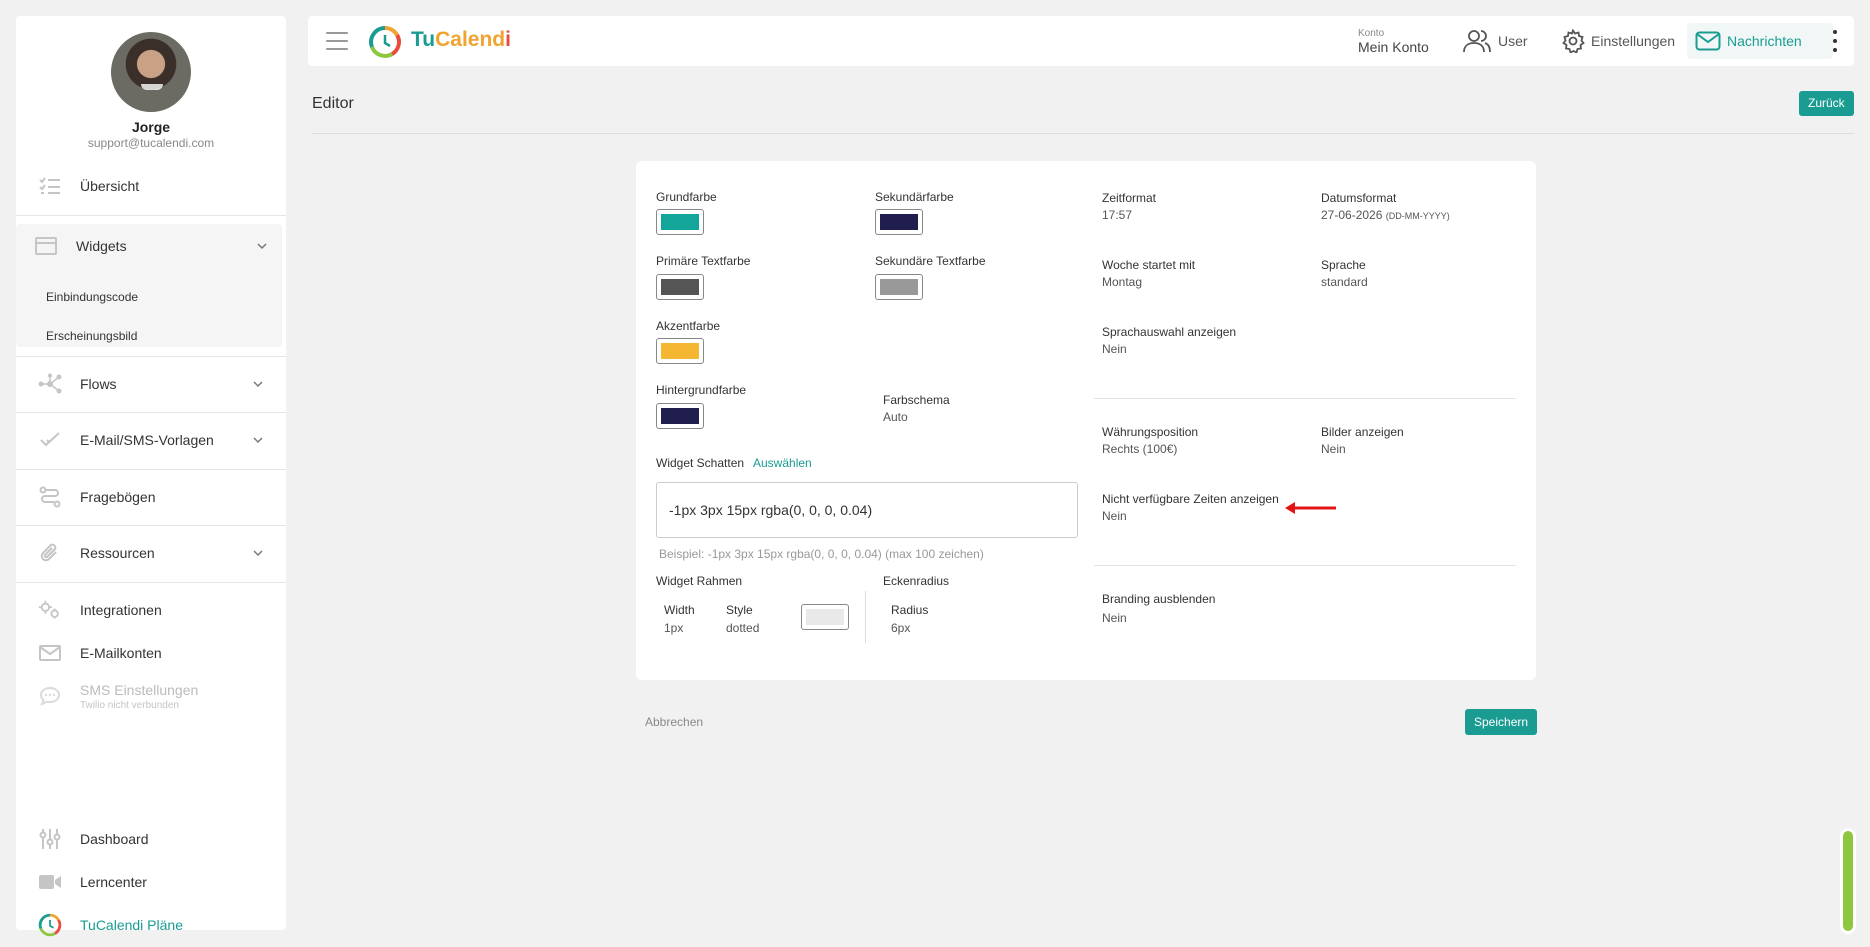  I want to click on shadow-input: -1px 3px 15px rgba(0, 0, 0, 0.04), so click(867, 510).